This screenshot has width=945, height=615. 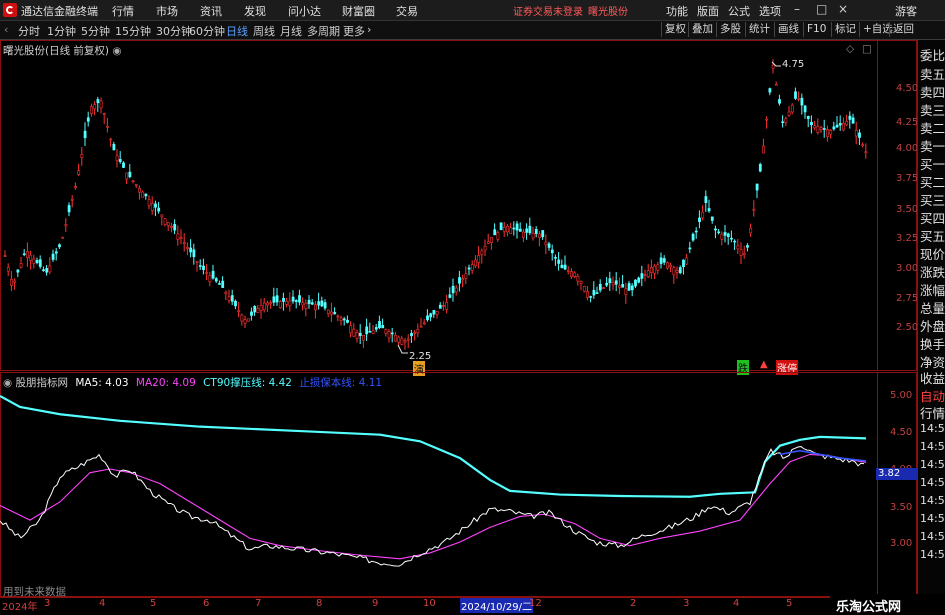 What do you see at coordinates (821, 9) in the screenshot?
I see `maximize-icon: □` at bounding box center [821, 9].